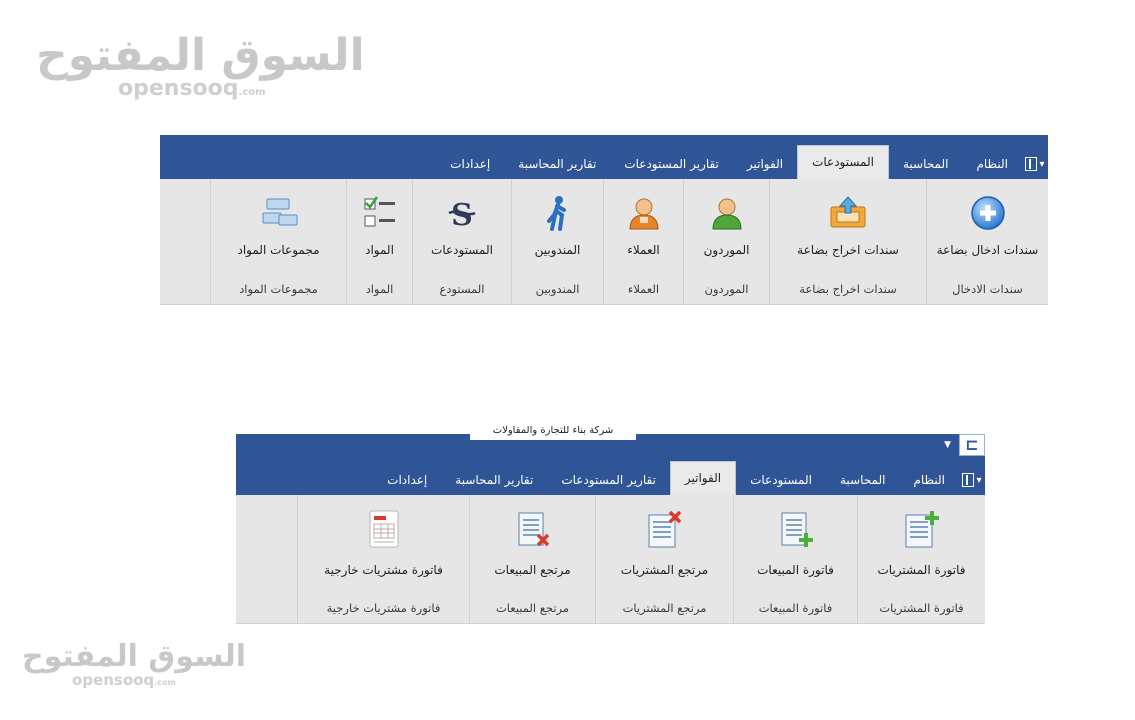 Image resolution: width=1135 pixels, height=720 pixels. What do you see at coordinates (987, 289) in the screenshot?
I see `group-label: سندات الادخال` at bounding box center [987, 289].